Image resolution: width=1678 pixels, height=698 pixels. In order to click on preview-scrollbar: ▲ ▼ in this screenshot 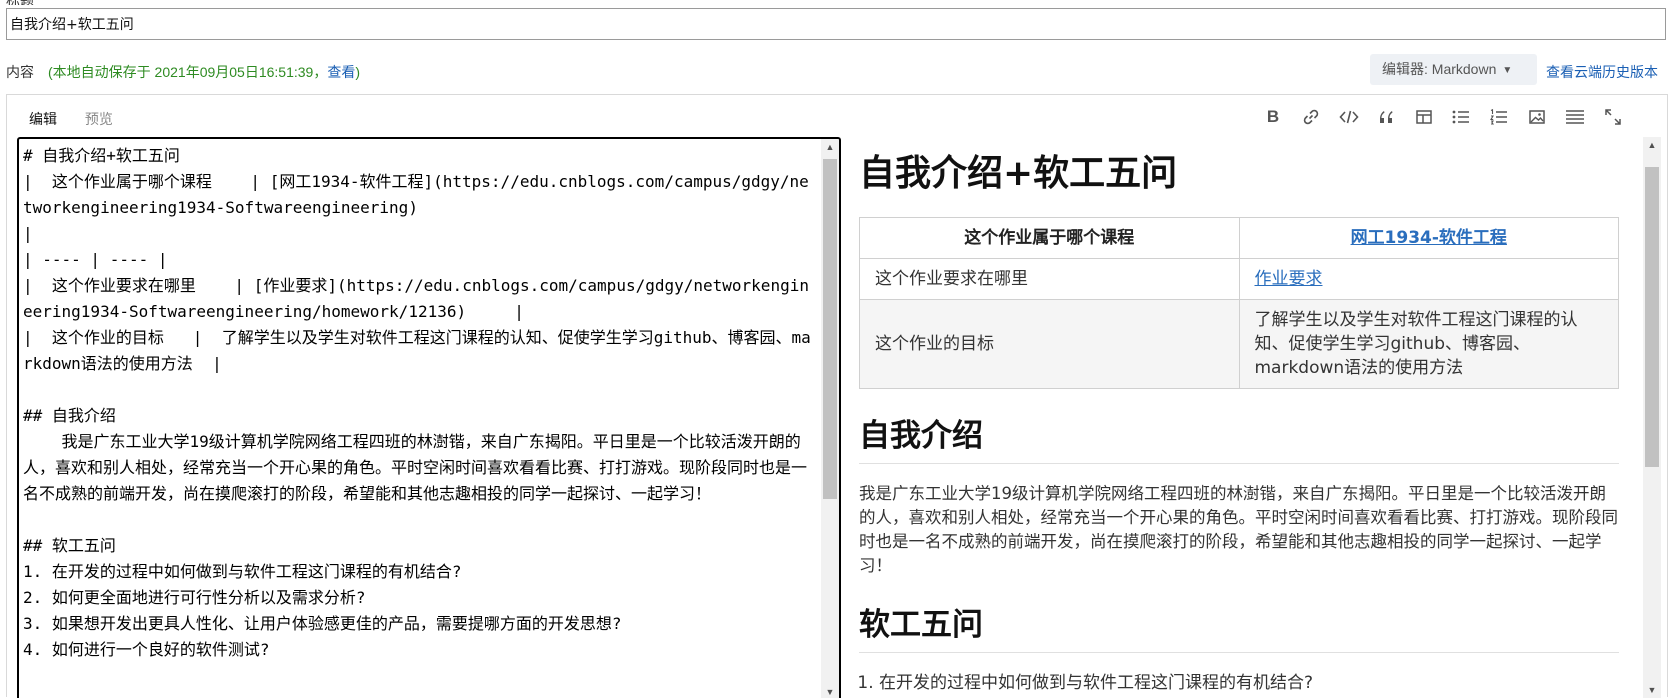, I will do `click(1652, 417)`.